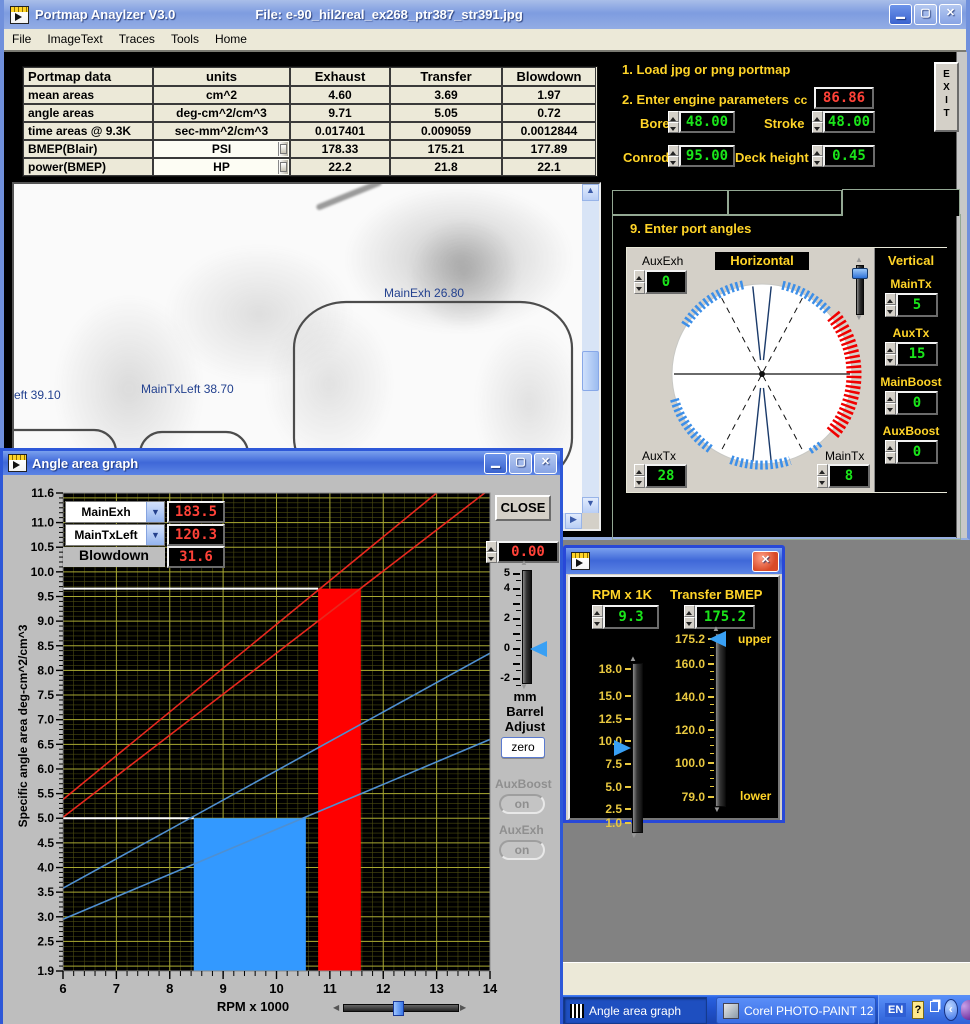  I want to click on graph-minimize-button: ▁, so click(495, 463).